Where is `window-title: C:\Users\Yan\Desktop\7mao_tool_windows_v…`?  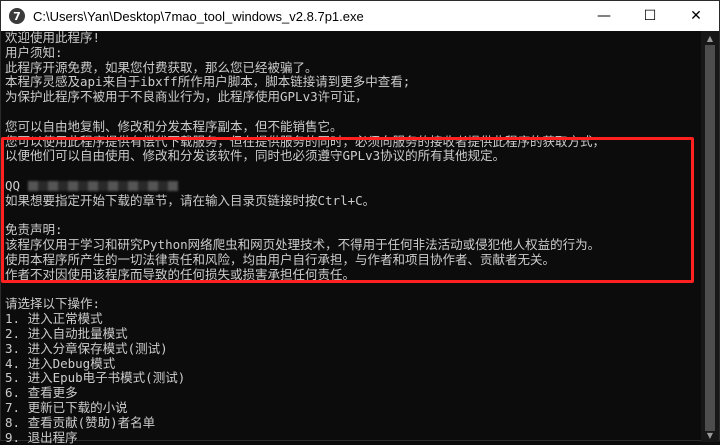 window-title: C:\Users\Yan\Desktop\7mao_tool_windows_v… is located at coordinates (198, 16).